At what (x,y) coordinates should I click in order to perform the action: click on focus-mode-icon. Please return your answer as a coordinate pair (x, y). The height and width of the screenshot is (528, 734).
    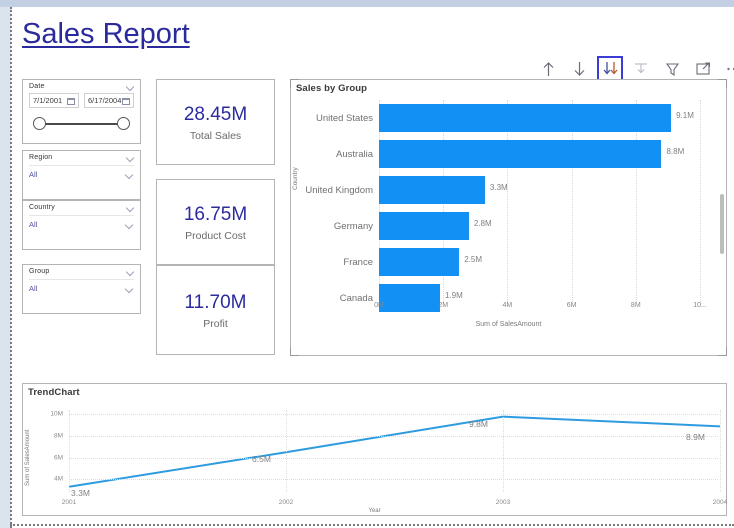
    Looking at the image, I should click on (703, 69).